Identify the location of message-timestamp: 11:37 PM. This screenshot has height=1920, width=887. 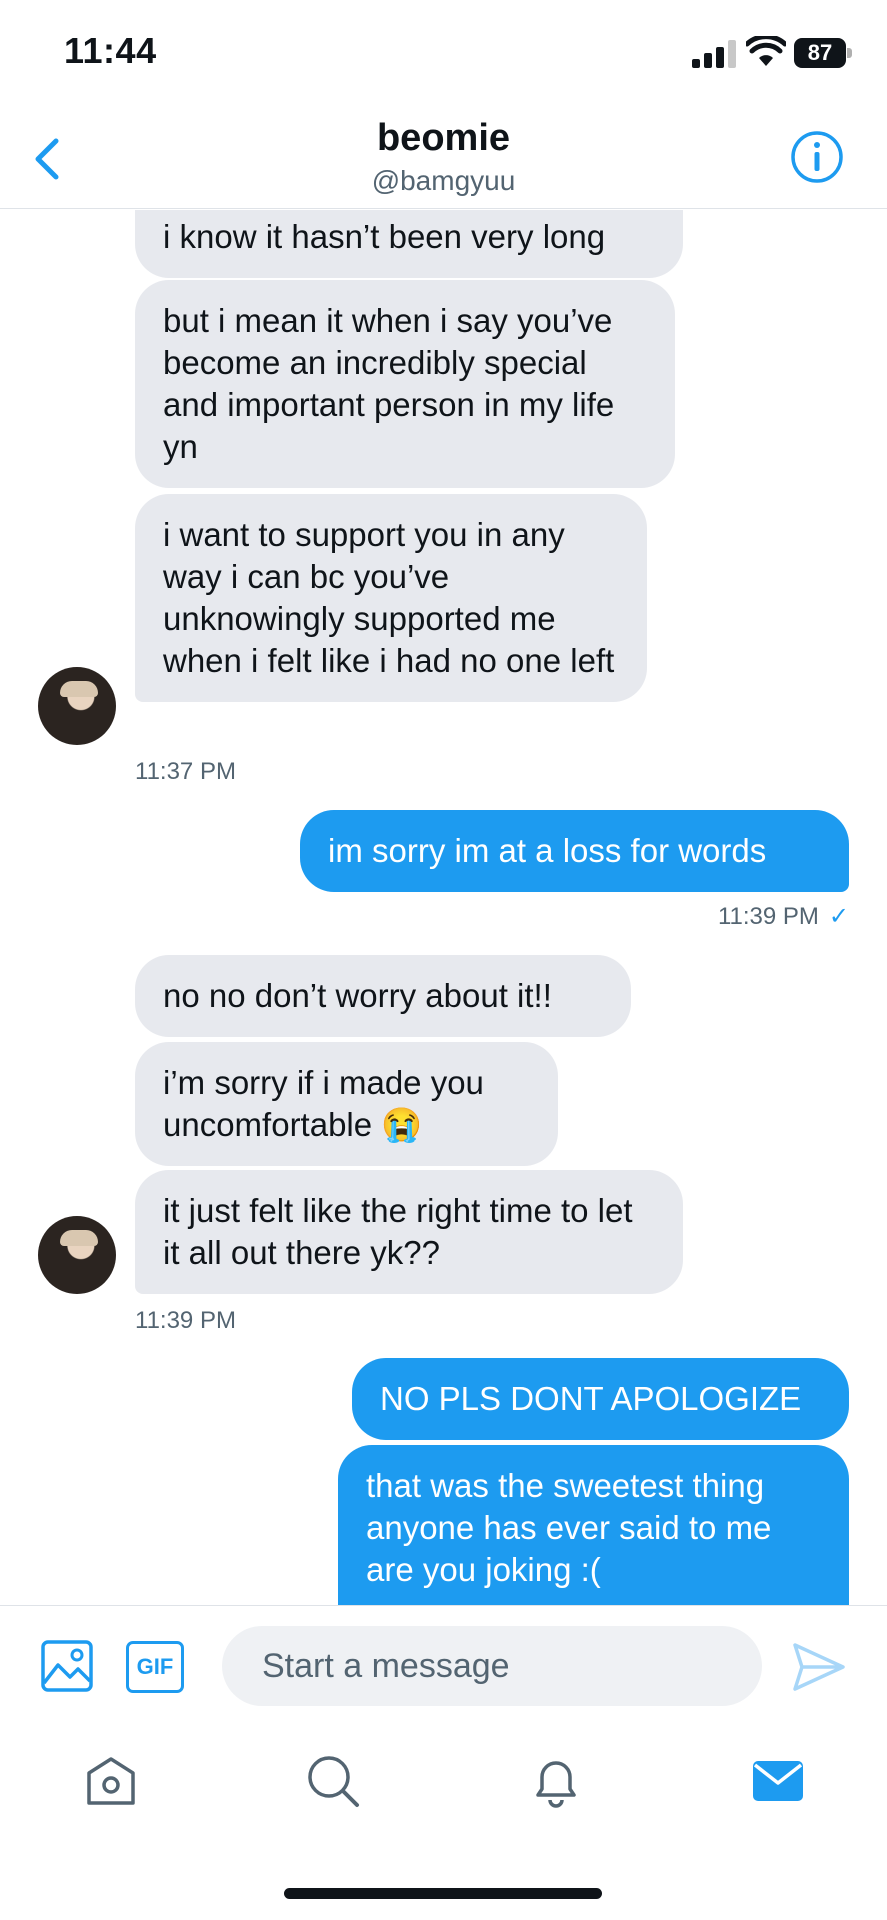
(185, 771).